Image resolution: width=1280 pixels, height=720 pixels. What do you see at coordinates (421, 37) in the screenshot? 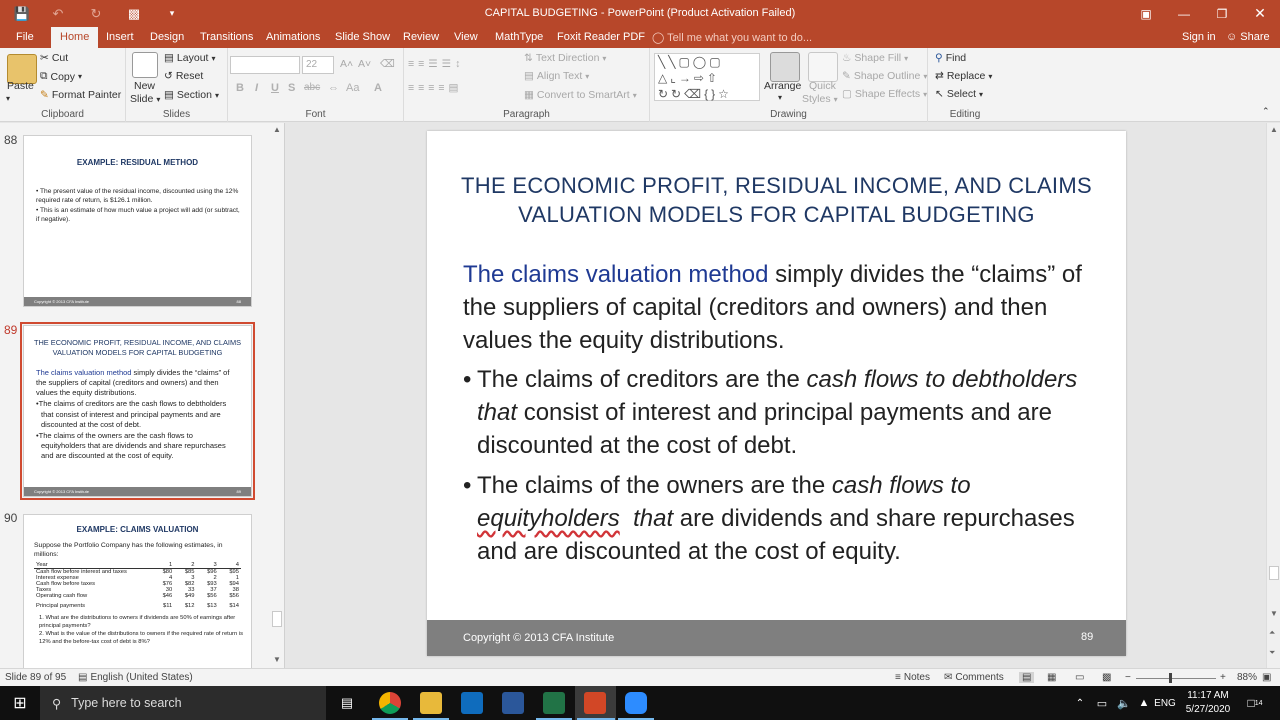
I see `tab-review: Review` at bounding box center [421, 37].